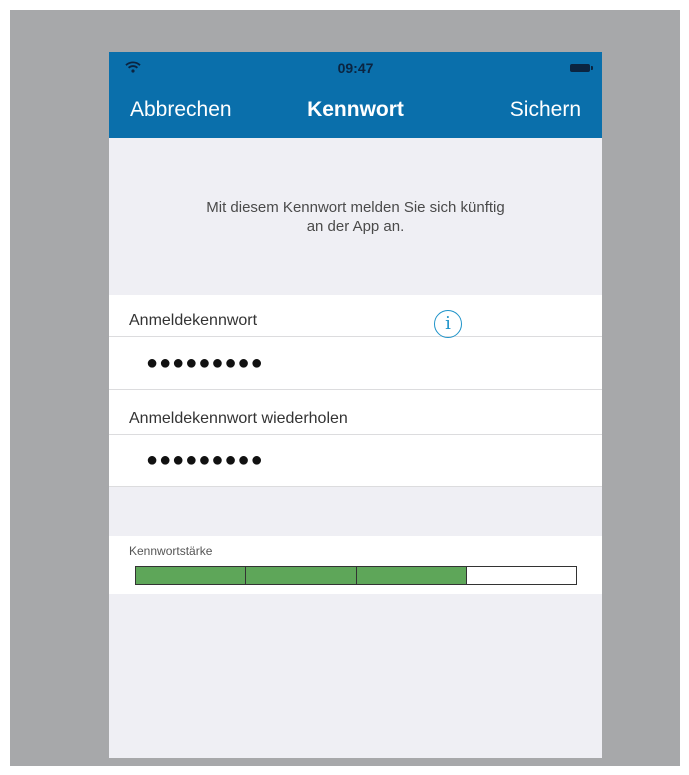 The height and width of the screenshot is (775, 689). I want to click on intro-line-2: an der App an., so click(355, 226).